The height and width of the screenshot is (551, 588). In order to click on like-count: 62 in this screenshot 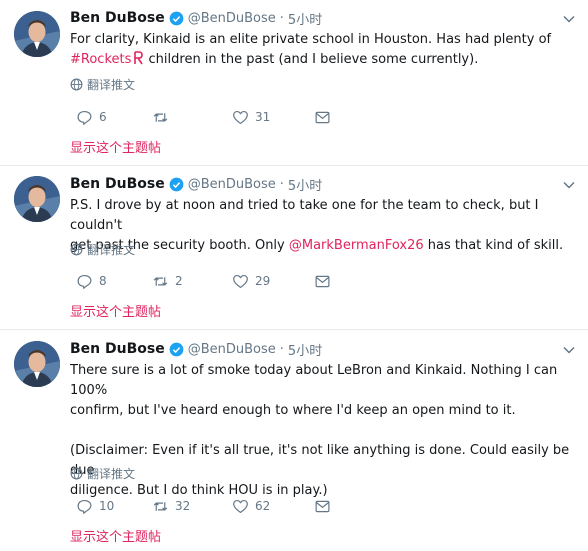, I will do `click(263, 506)`.